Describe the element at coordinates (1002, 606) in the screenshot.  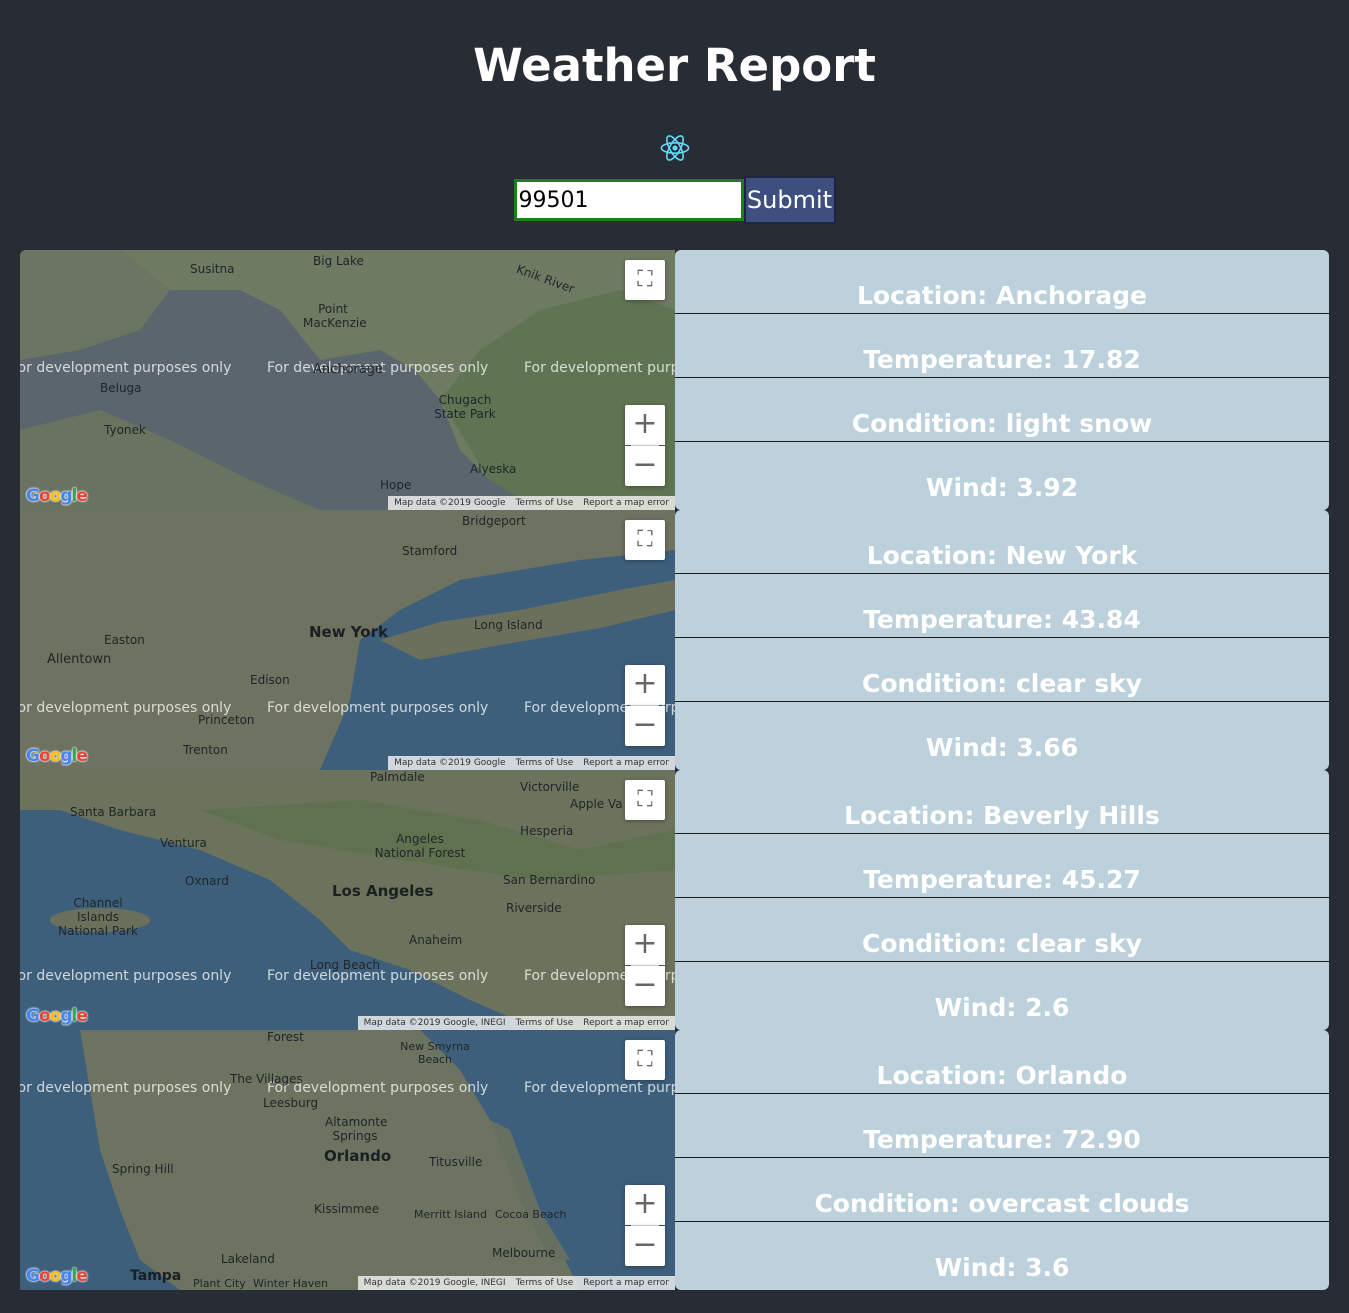
I see `temperature-text: Temperature: 43.84` at that location.